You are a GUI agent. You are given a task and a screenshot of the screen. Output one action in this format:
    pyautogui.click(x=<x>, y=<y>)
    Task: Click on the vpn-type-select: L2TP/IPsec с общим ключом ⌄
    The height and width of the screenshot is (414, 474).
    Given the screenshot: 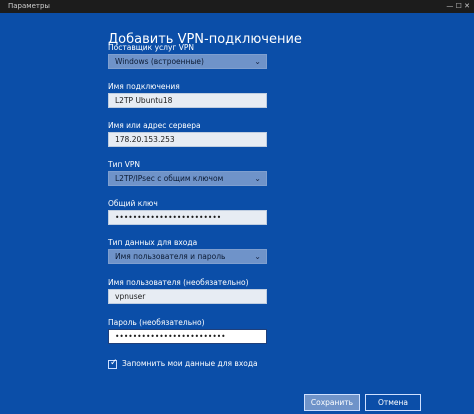 What is the action you would take?
    pyautogui.click(x=187, y=178)
    